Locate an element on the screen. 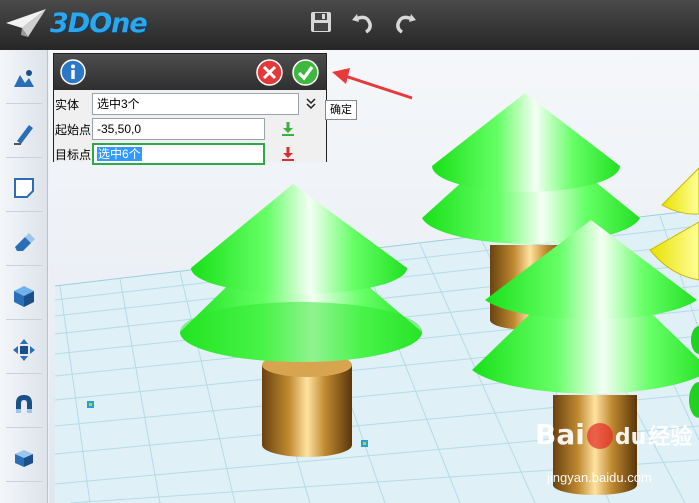  save-icon is located at coordinates (321, 22).